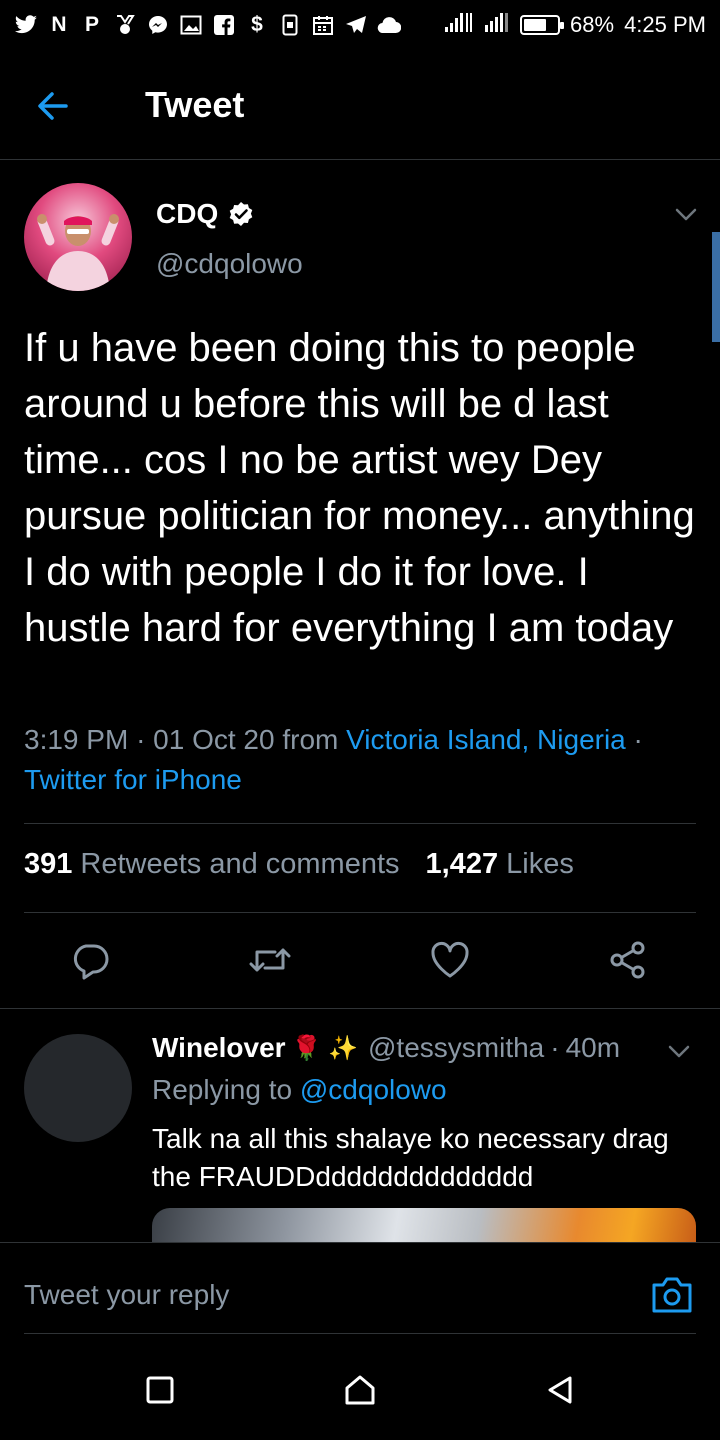 The height and width of the screenshot is (1440, 720). I want to click on author-name: CDQ, so click(205, 214).